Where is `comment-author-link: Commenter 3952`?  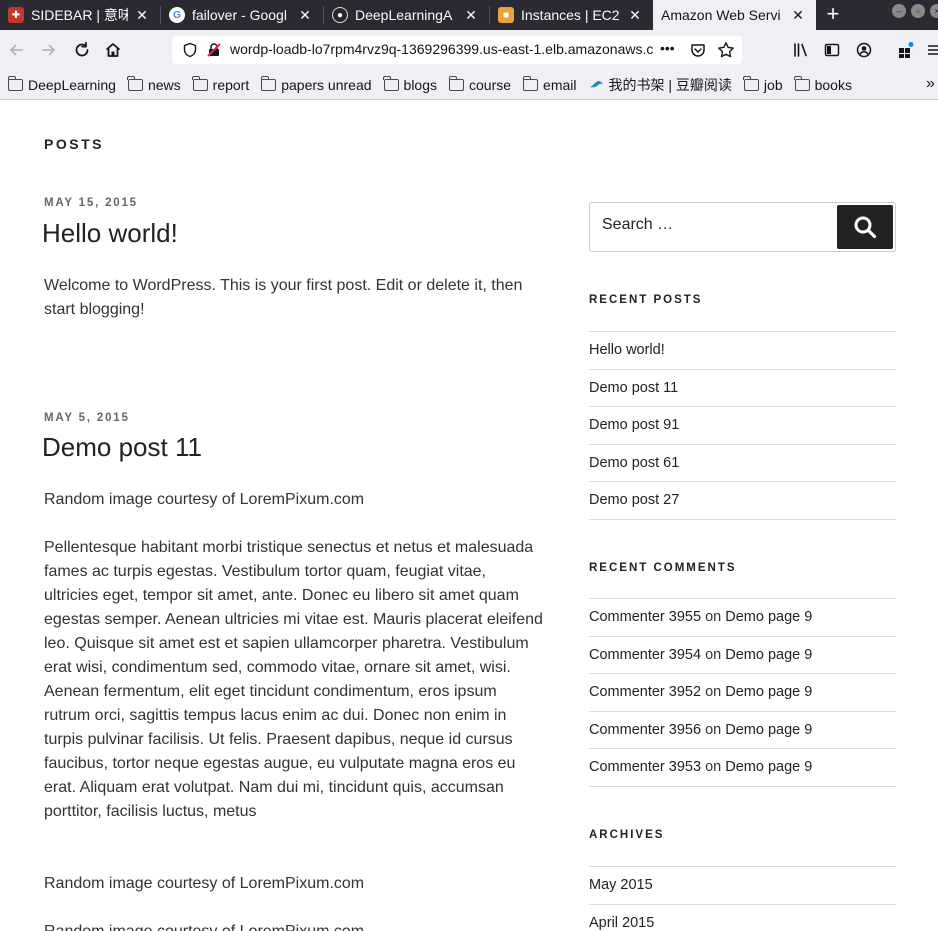 comment-author-link: Commenter 3952 is located at coordinates (645, 692).